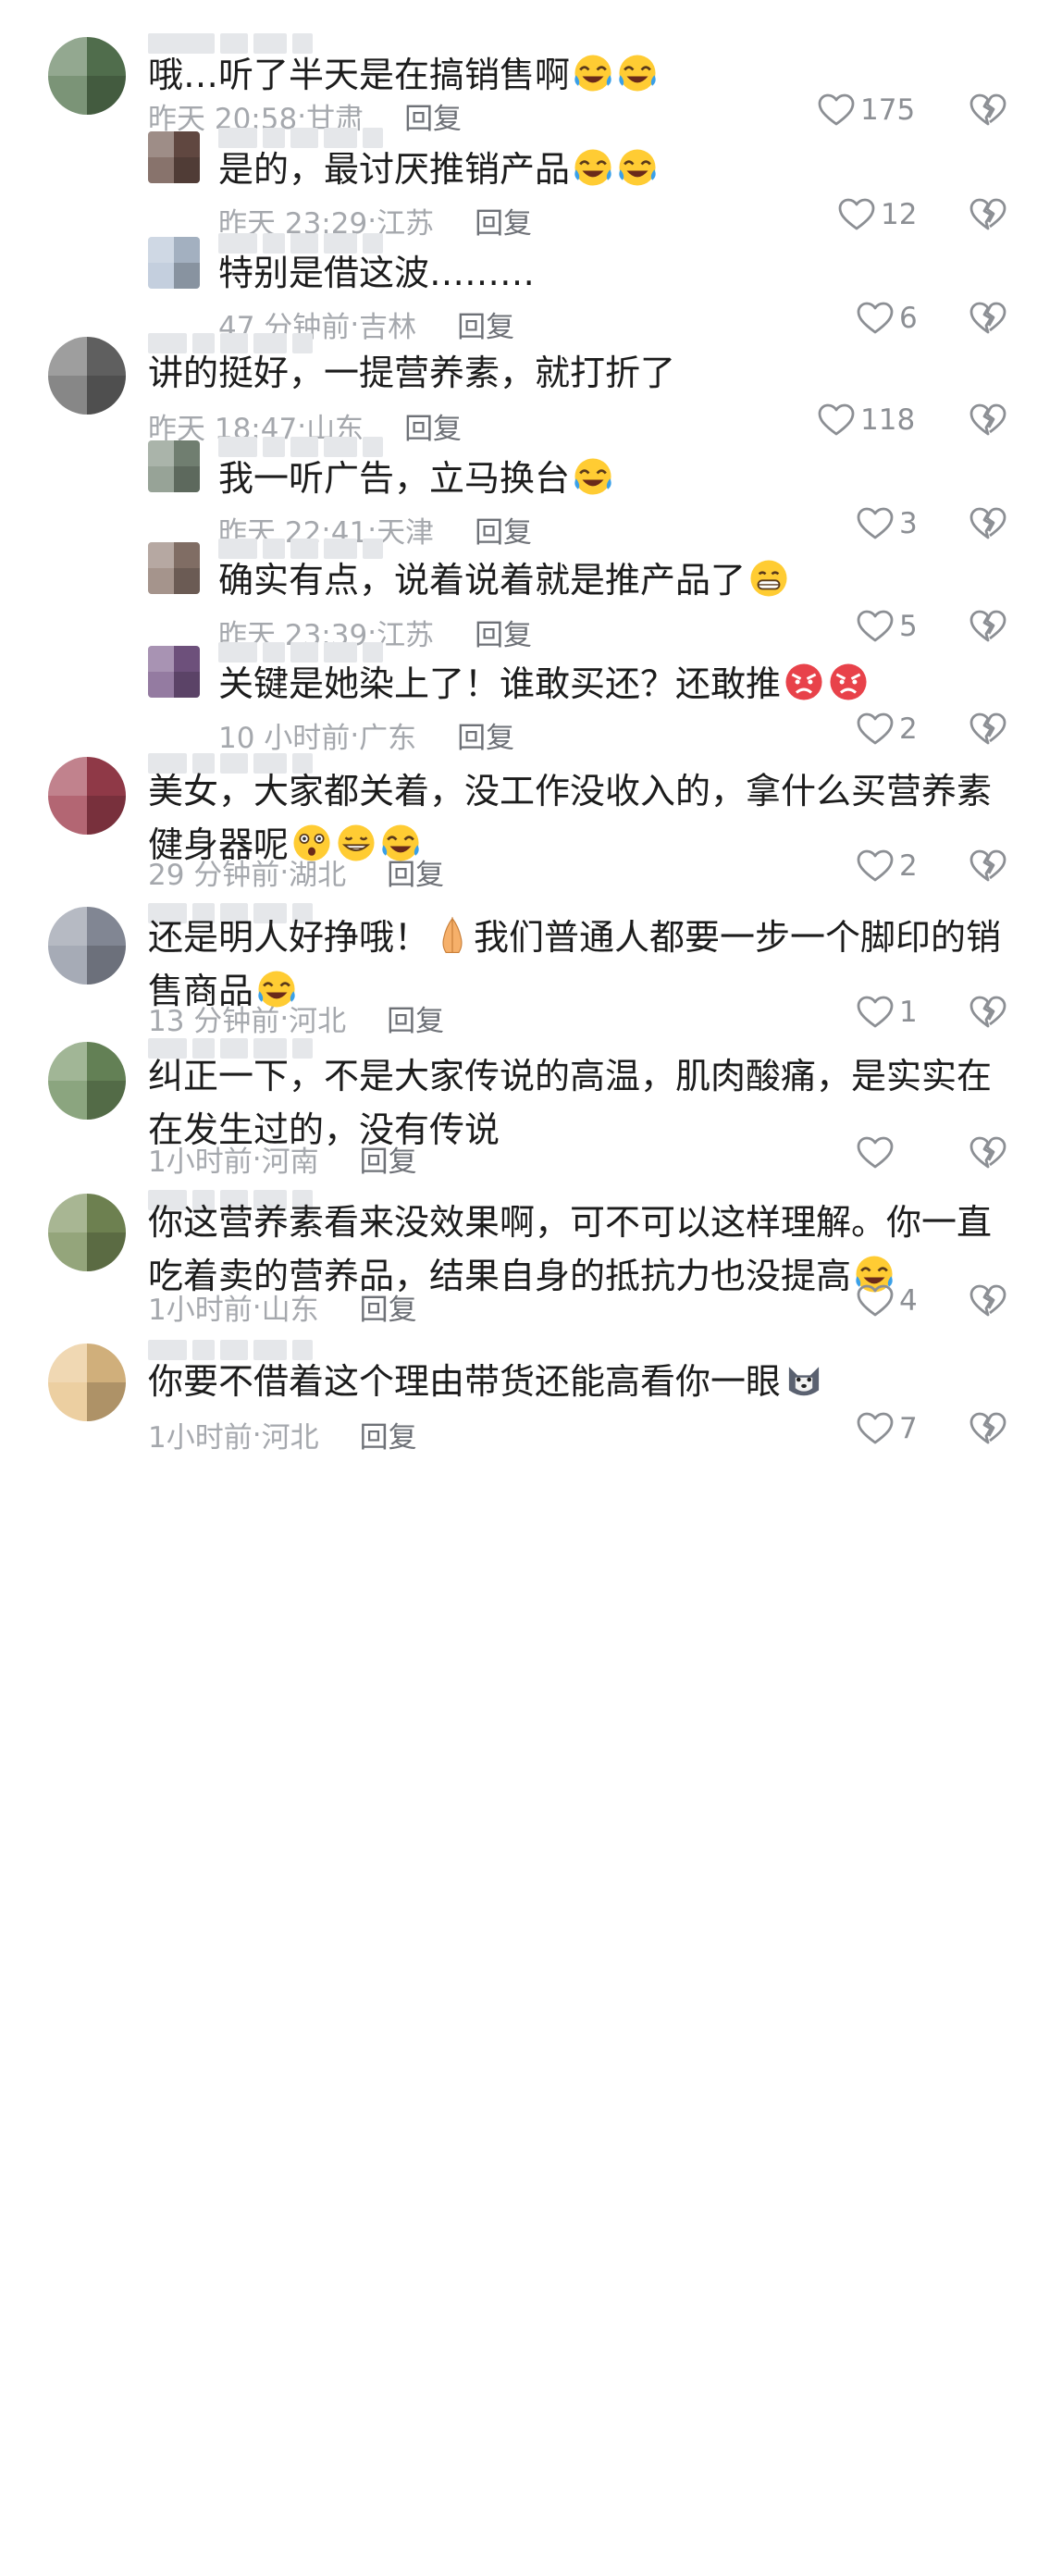 The image size is (1062, 2576). What do you see at coordinates (877, 215) in the screenshot?
I see `like-button: 12` at bounding box center [877, 215].